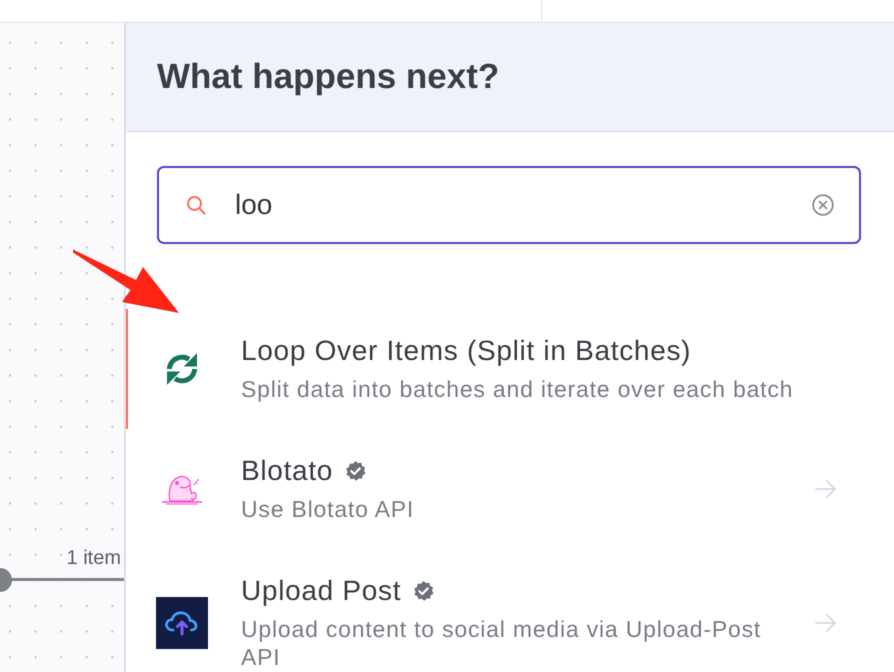  What do you see at coordinates (466, 351) in the screenshot?
I see `node-title: Loop Over Items (Split in Batches)` at bounding box center [466, 351].